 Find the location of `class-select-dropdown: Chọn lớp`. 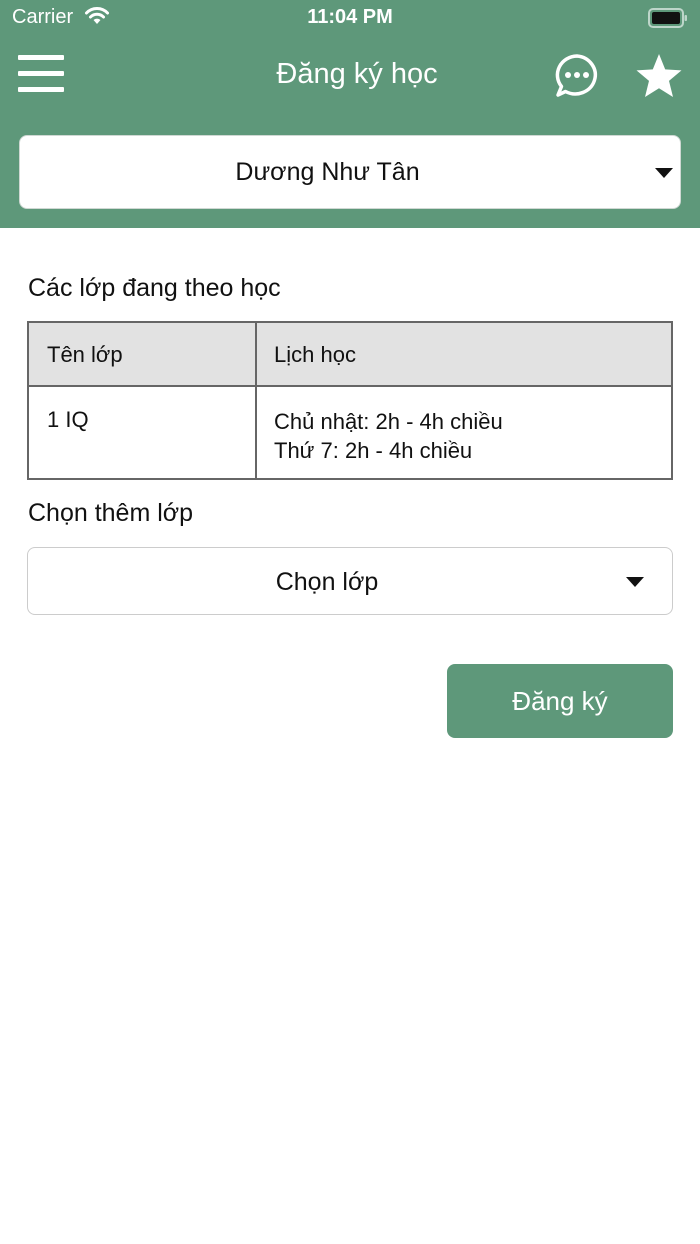

class-select-dropdown: Chọn lớp is located at coordinates (350, 581).